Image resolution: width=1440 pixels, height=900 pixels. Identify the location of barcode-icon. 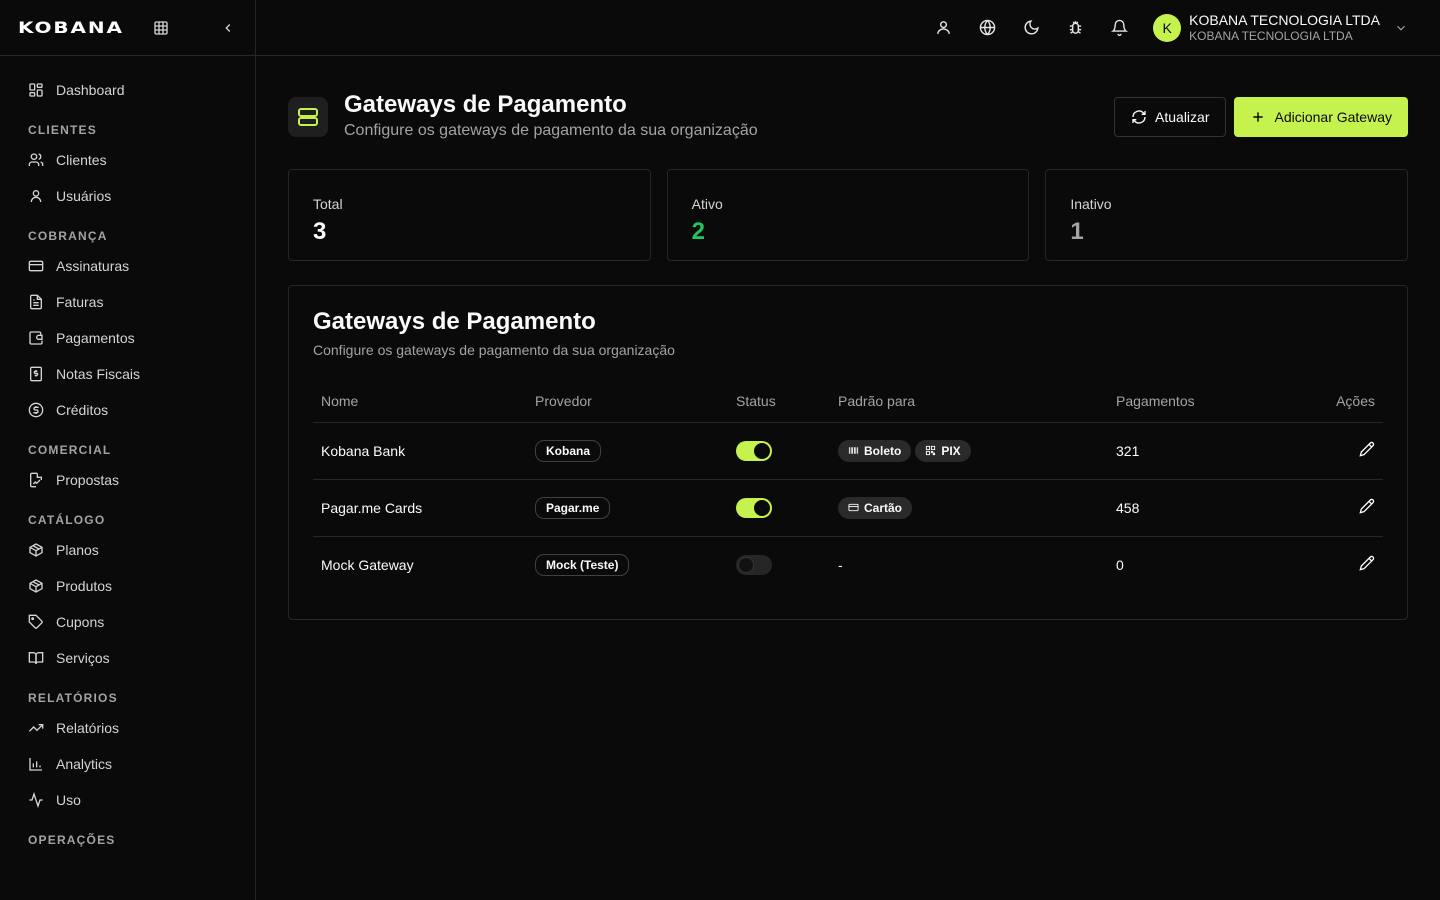
(853, 450).